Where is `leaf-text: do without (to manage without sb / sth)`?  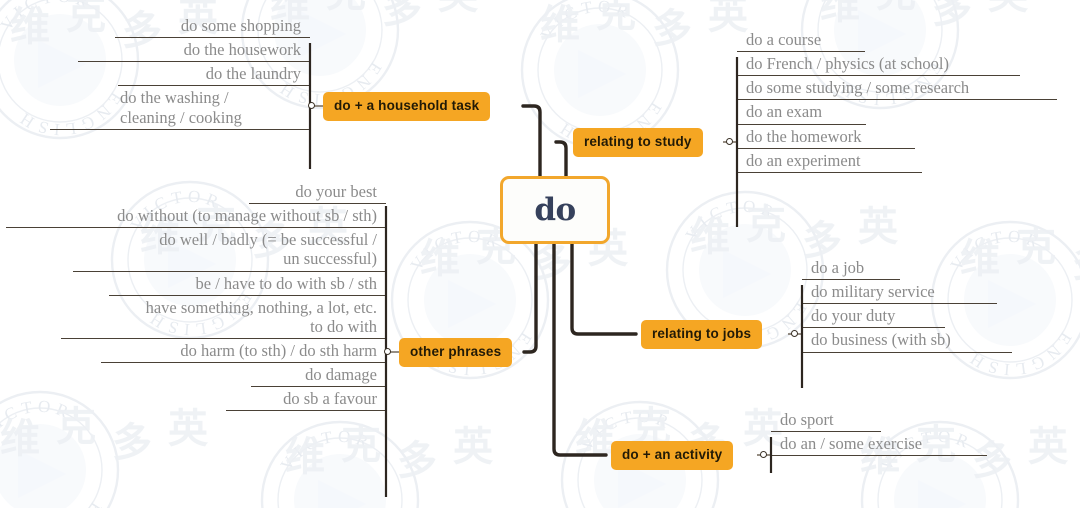 leaf-text: do without (to manage without sb / sth) is located at coordinates (247, 216).